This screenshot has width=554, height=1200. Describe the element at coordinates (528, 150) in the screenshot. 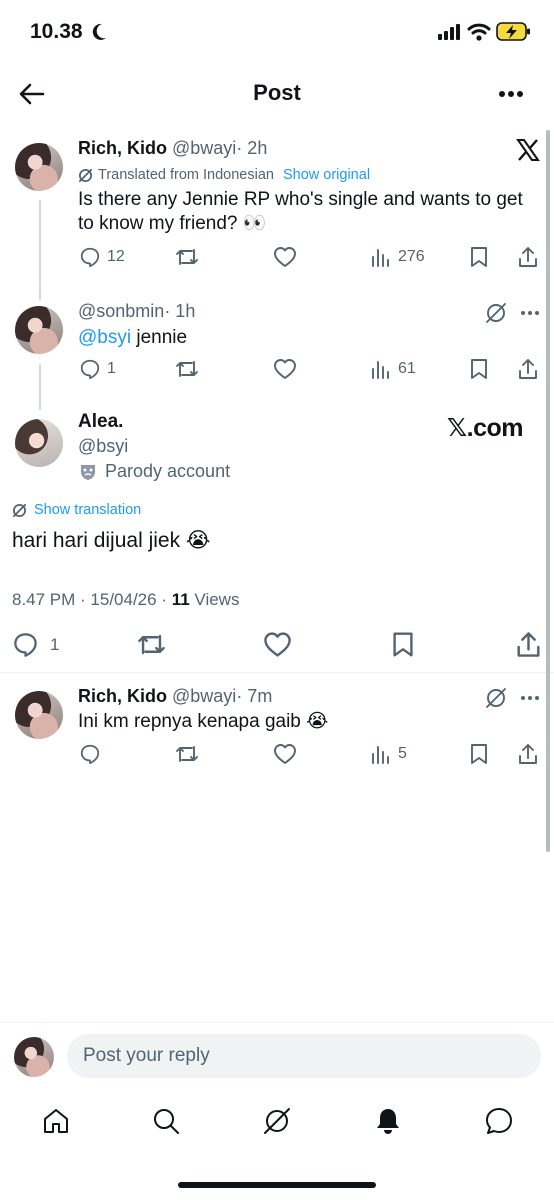

I see `x-logo-icon` at that location.